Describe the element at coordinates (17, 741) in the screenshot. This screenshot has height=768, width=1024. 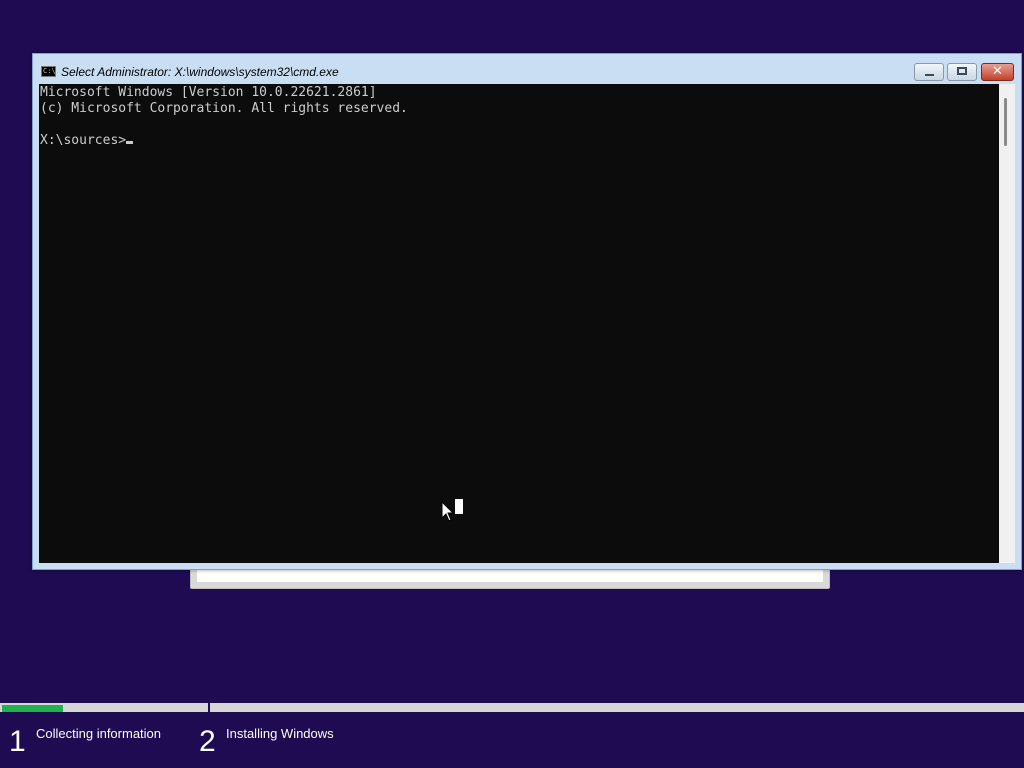
I see `step-number: 1` at that location.